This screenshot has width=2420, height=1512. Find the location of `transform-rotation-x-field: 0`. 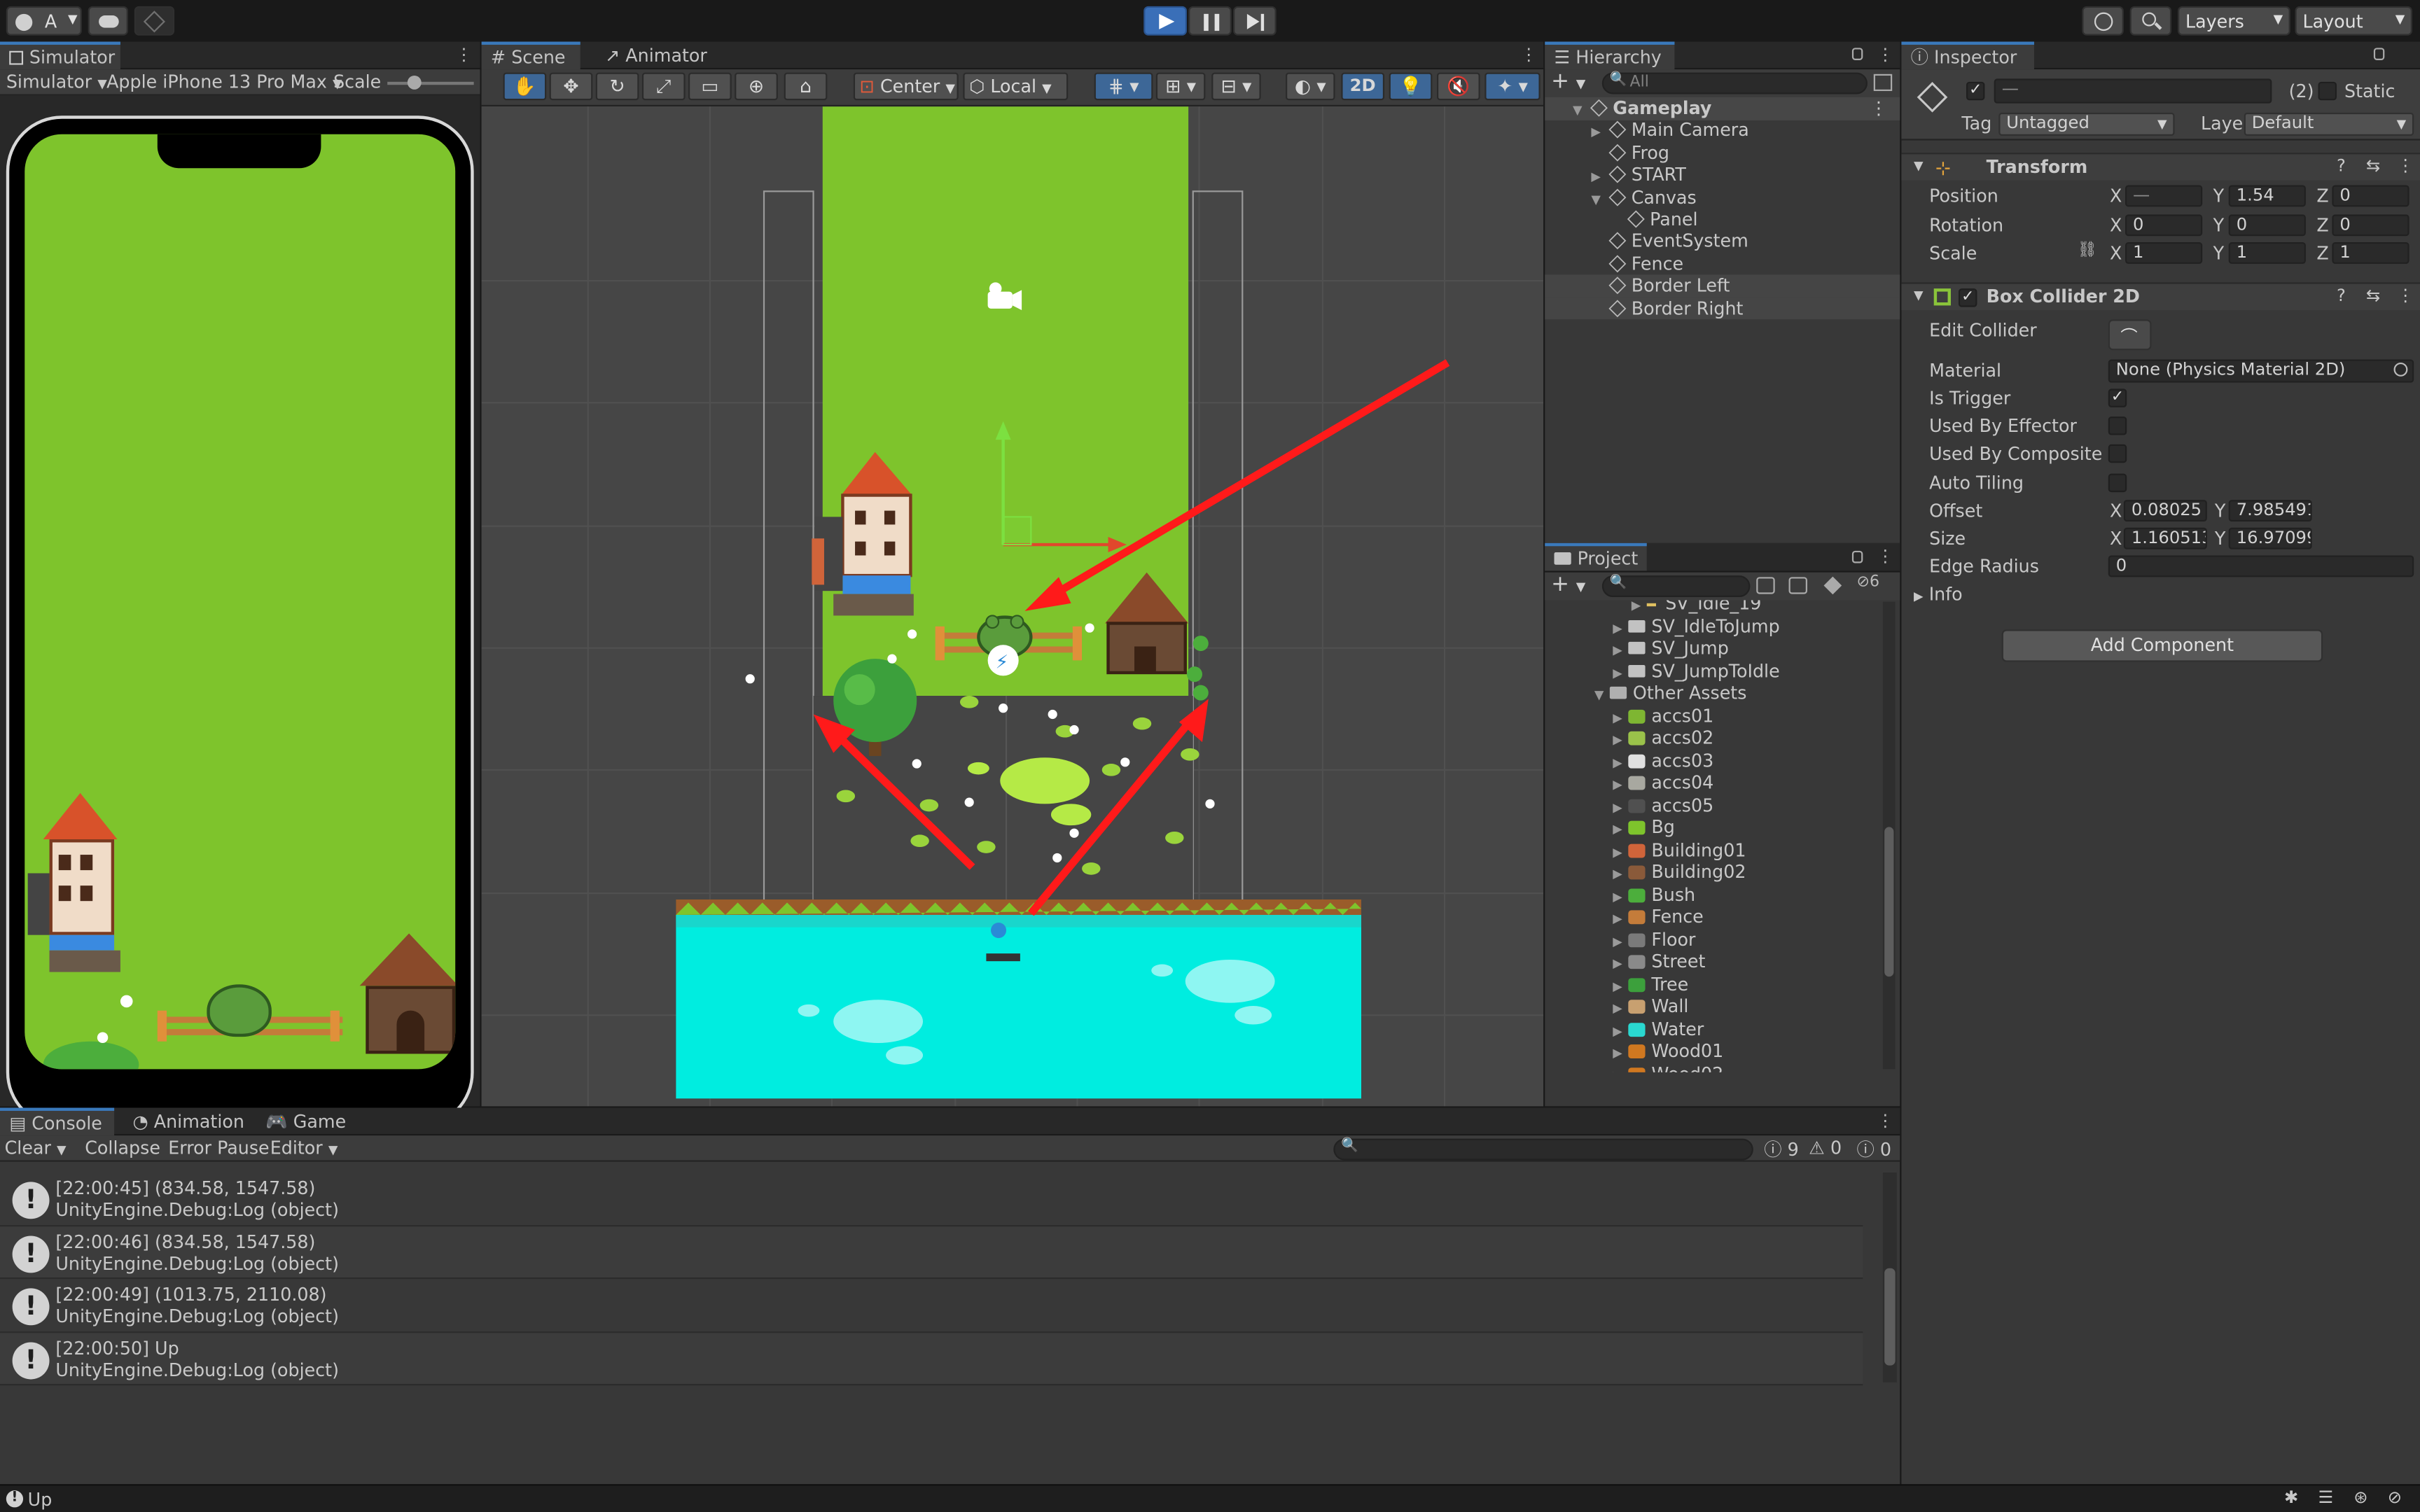

transform-rotation-x-field: 0 is located at coordinates (2164, 225).